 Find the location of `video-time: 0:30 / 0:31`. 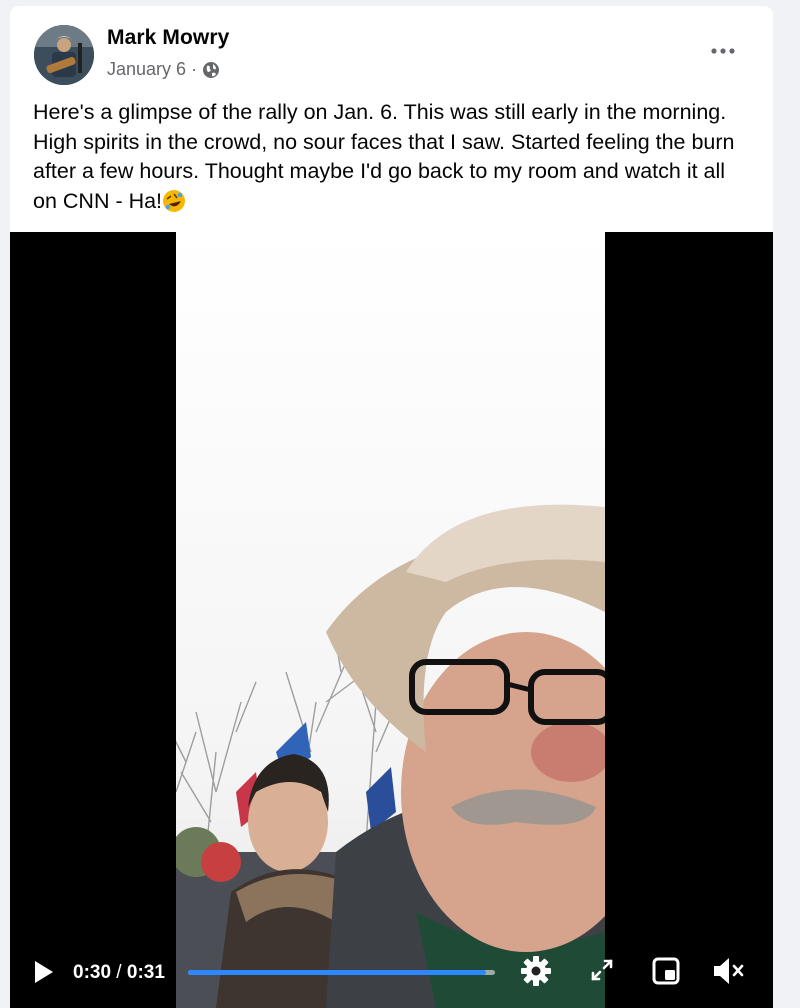

video-time: 0:30 / 0:31 is located at coordinates (119, 973).